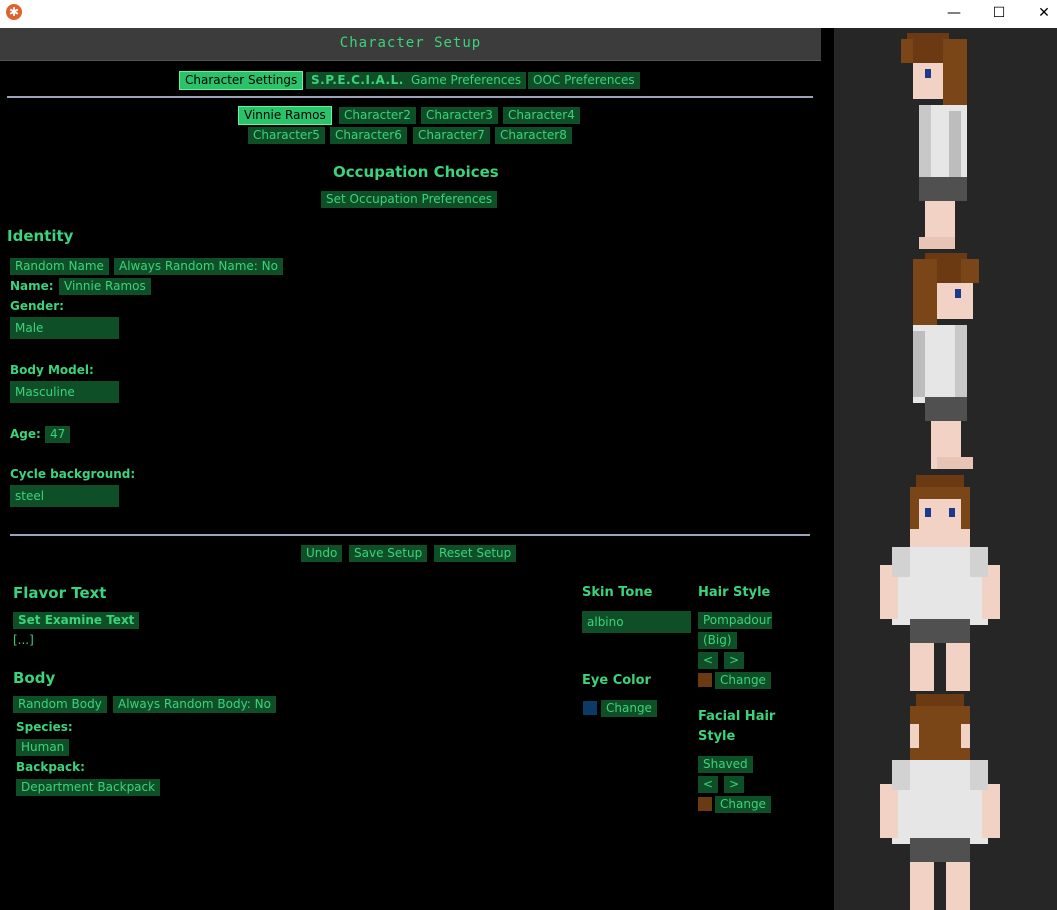 The height and width of the screenshot is (910, 1057). I want to click on character-sprite-south, so click(940, 583).